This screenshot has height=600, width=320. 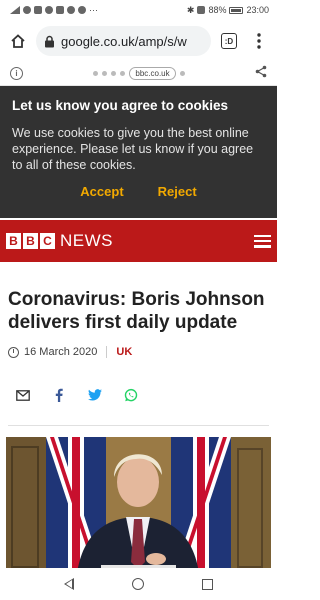 What do you see at coordinates (101, 191) in the screenshot?
I see `accept-cookies-button: Accept` at bounding box center [101, 191].